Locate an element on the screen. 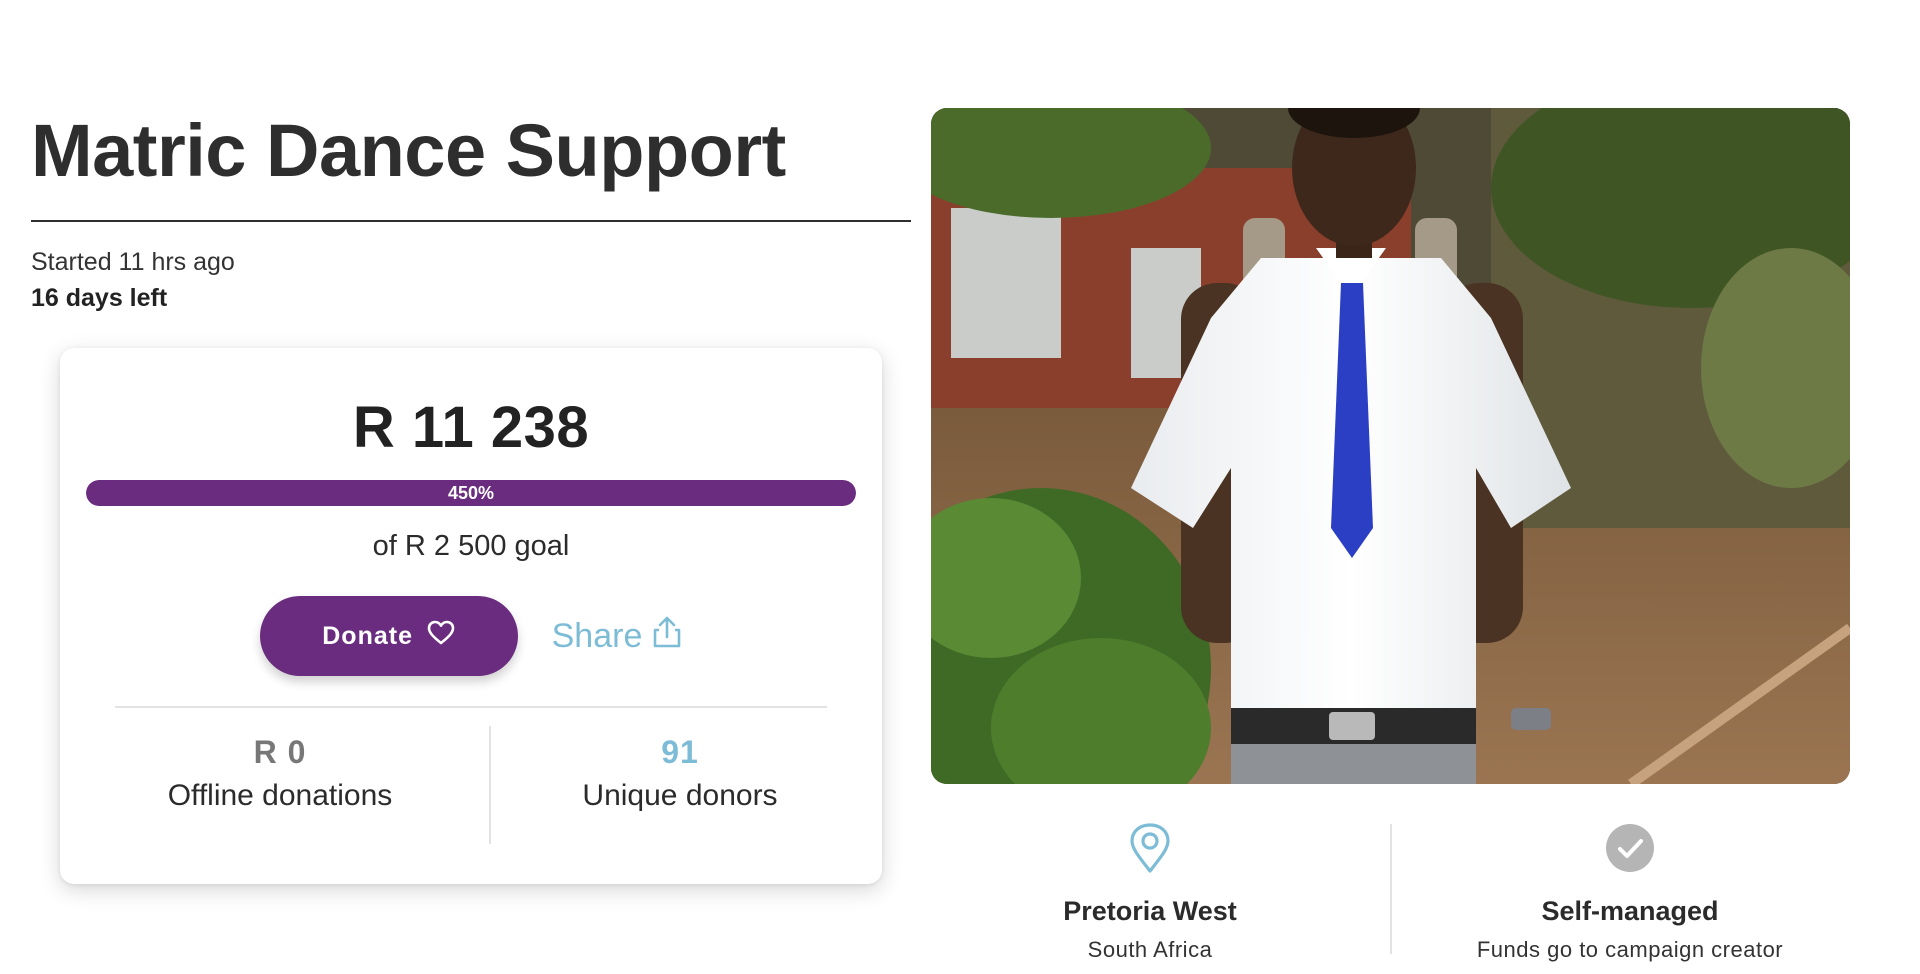  unique-donors-label: Unique donors is located at coordinates (680, 795).